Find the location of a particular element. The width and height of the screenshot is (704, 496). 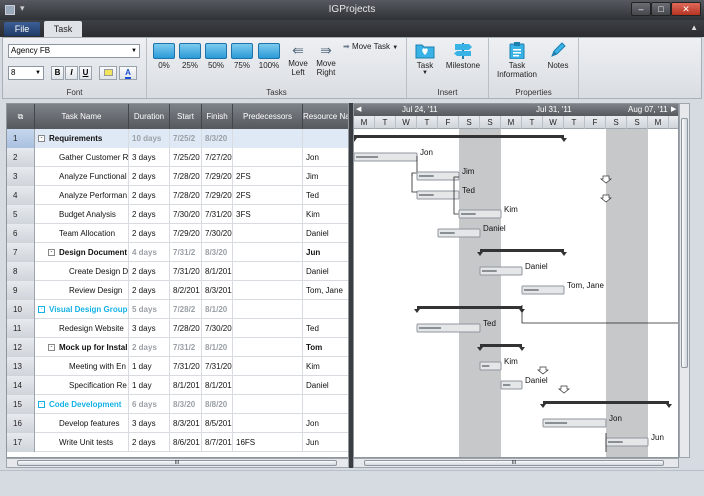

cell-finish: 8/3/201 is located at coordinates (217, 290).